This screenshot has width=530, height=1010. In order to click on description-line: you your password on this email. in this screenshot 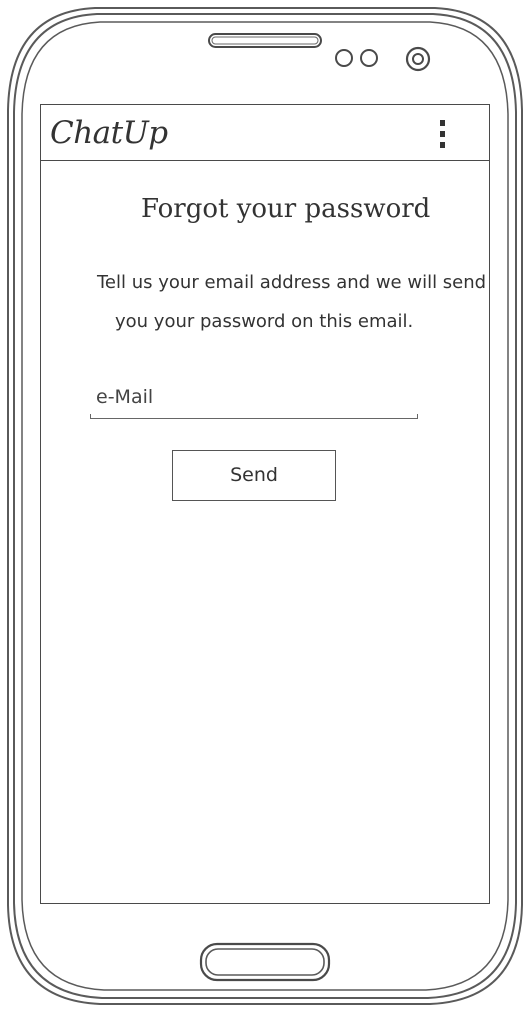, I will do `click(264, 321)`.